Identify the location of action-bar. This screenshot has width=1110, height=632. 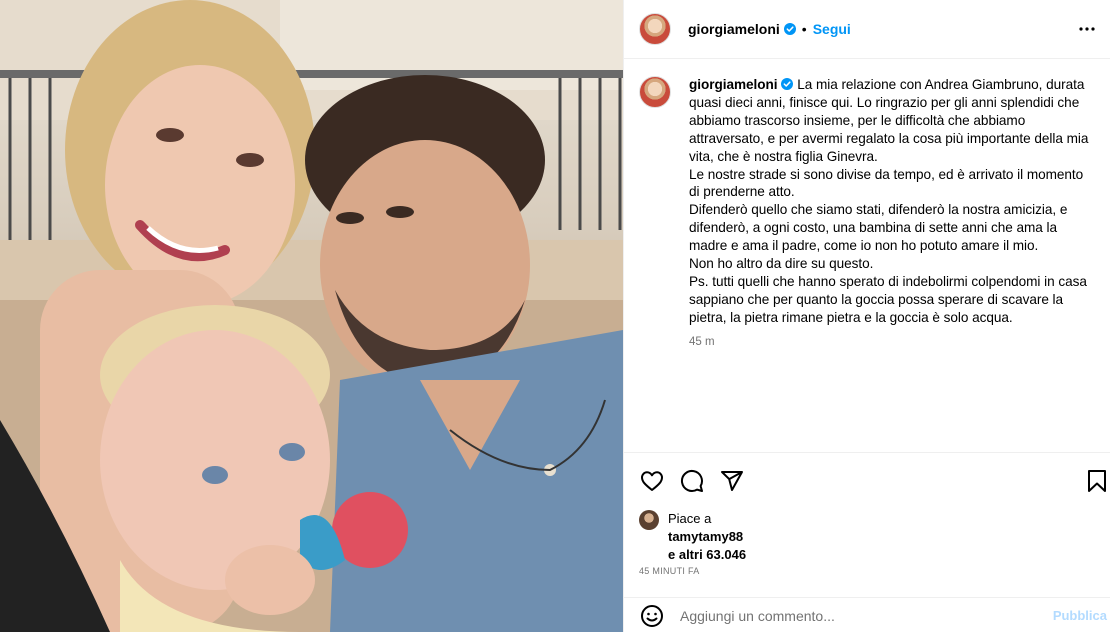
(867, 480).